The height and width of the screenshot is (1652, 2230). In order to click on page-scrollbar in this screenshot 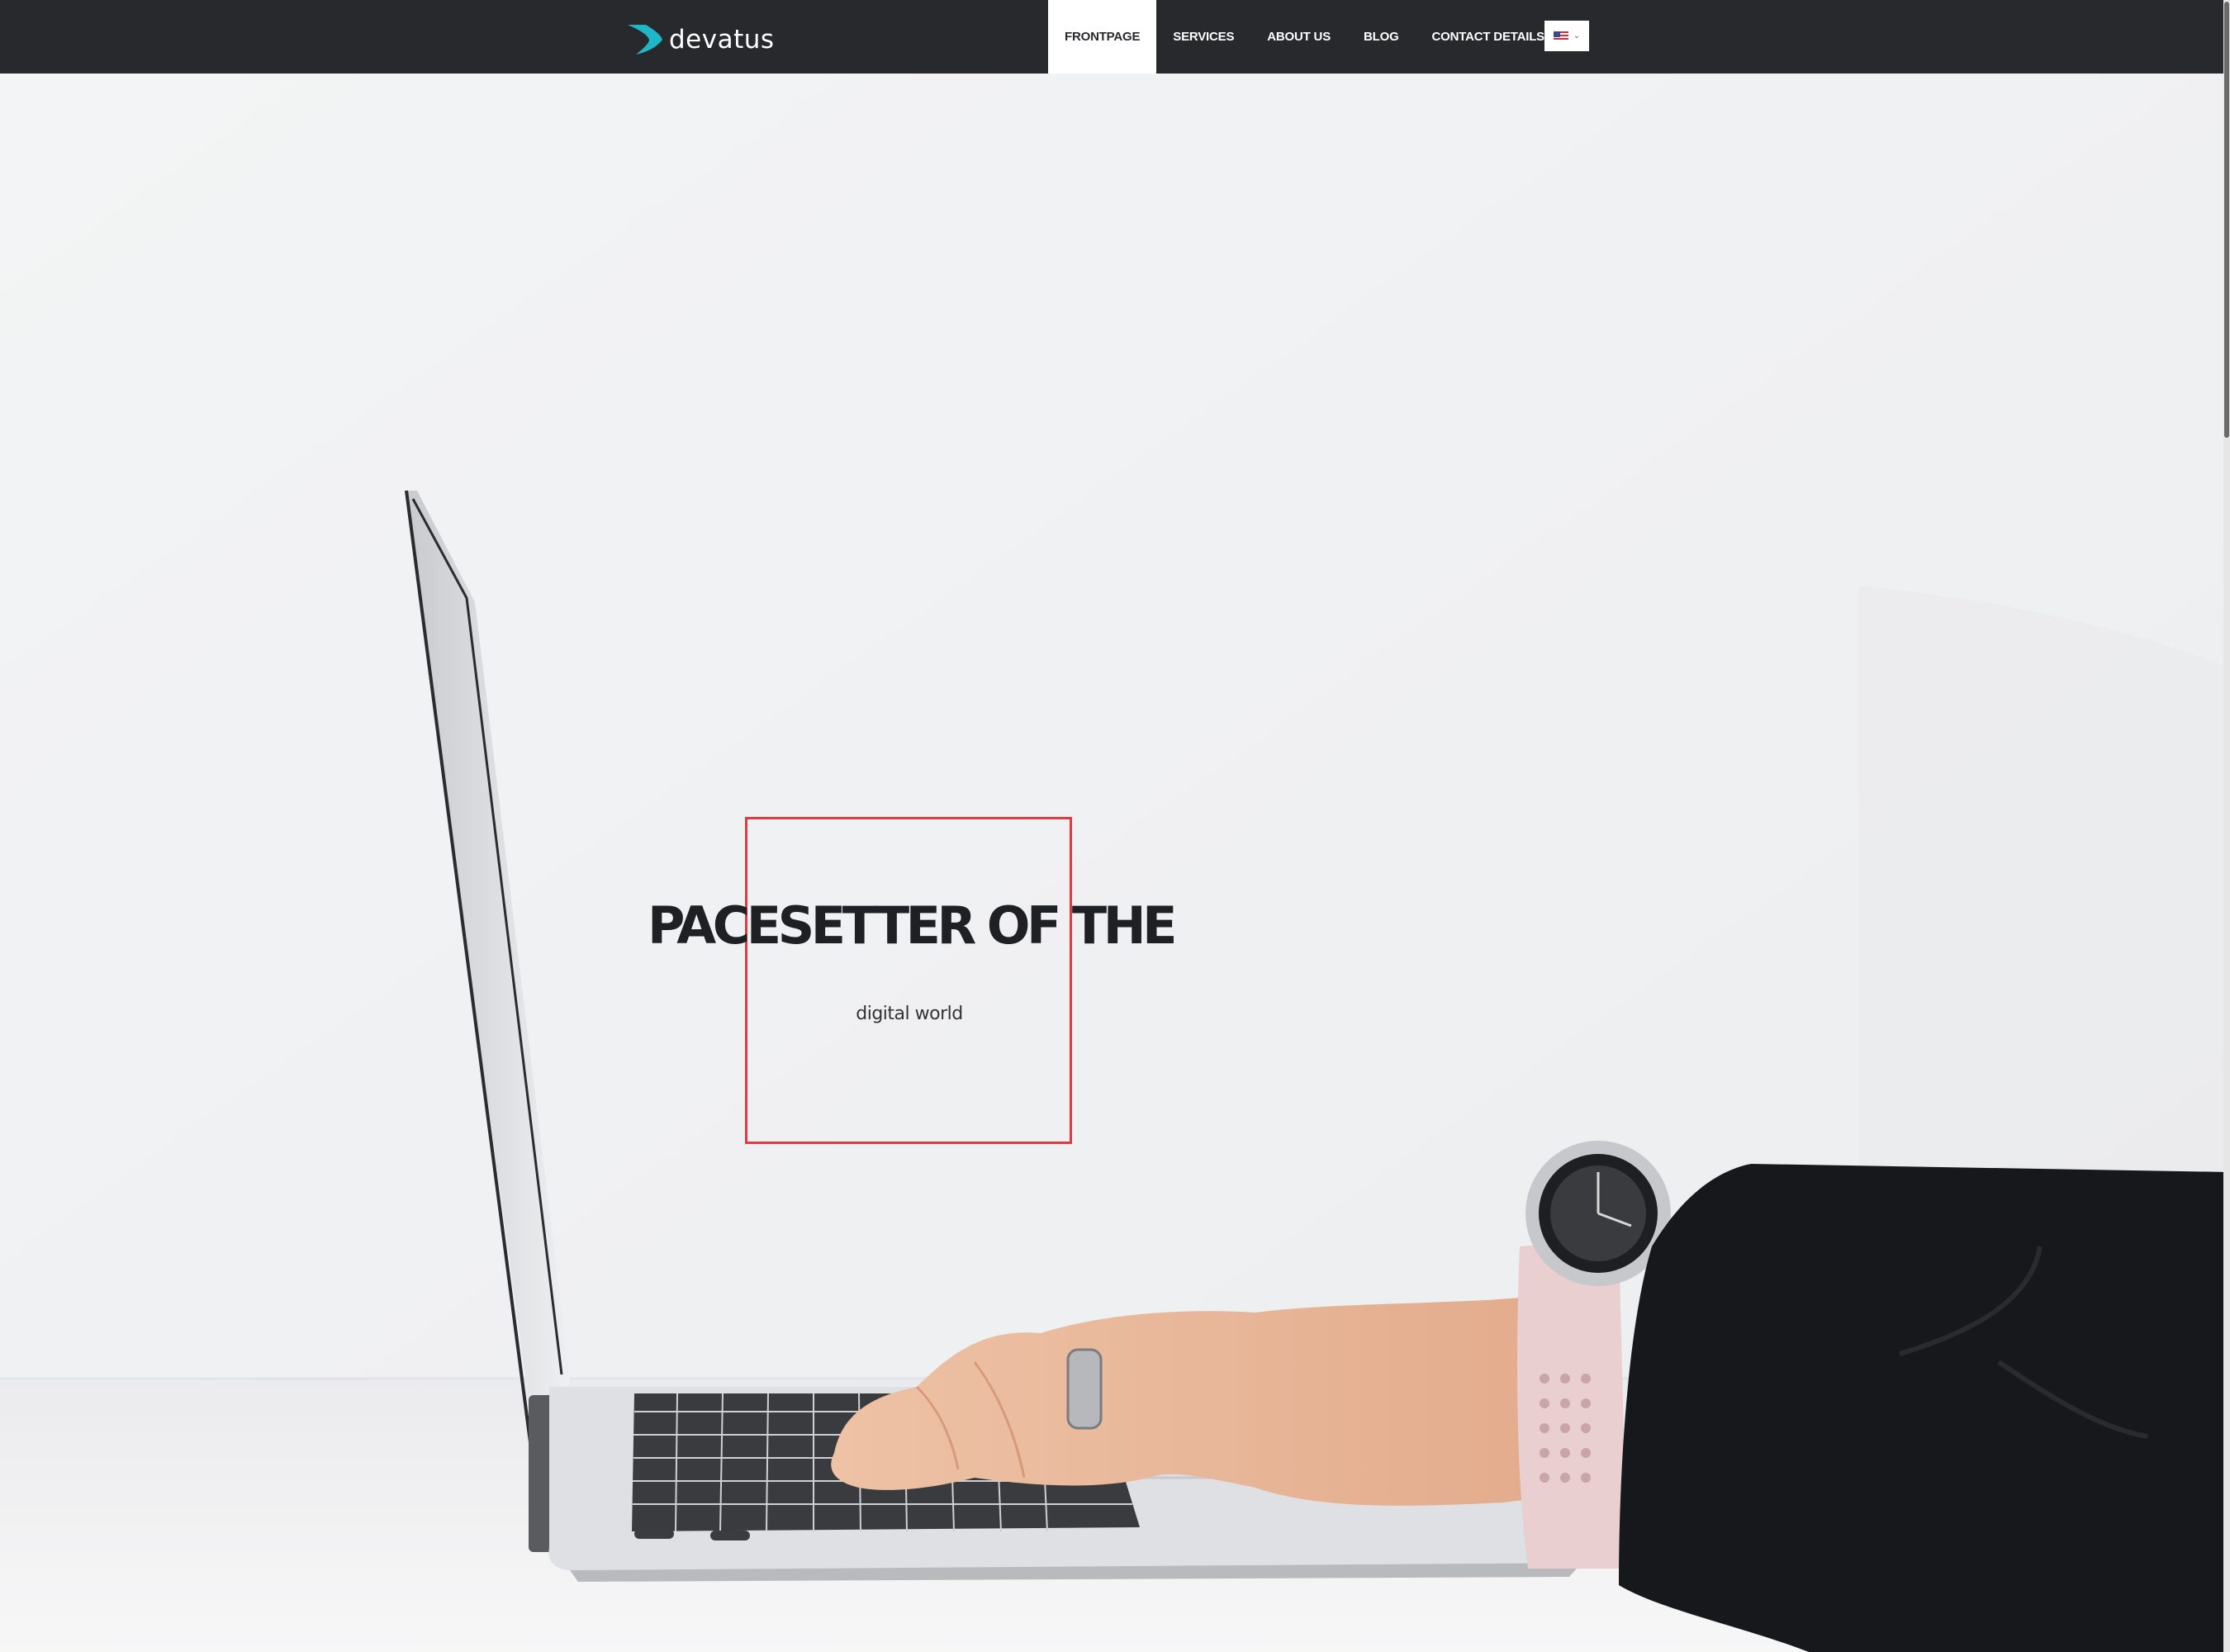, I will do `click(2226, 826)`.